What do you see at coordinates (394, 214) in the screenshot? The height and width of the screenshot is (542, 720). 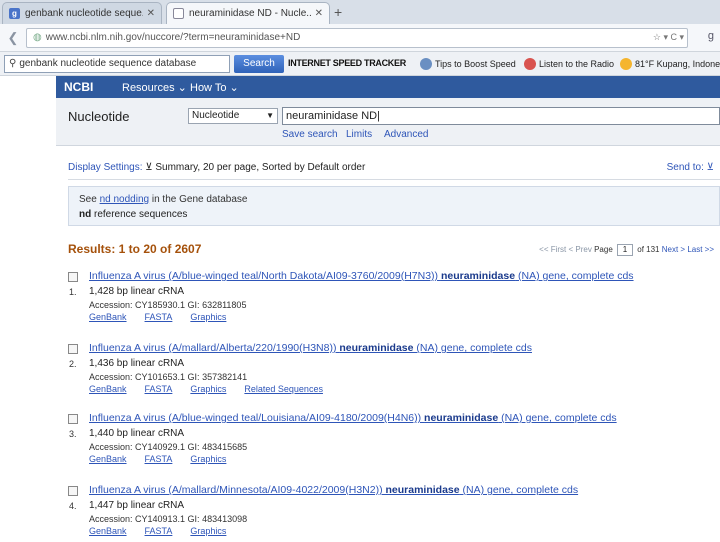 I see `reference-sequences-line: nd reference sequences` at bounding box center [394, 214].